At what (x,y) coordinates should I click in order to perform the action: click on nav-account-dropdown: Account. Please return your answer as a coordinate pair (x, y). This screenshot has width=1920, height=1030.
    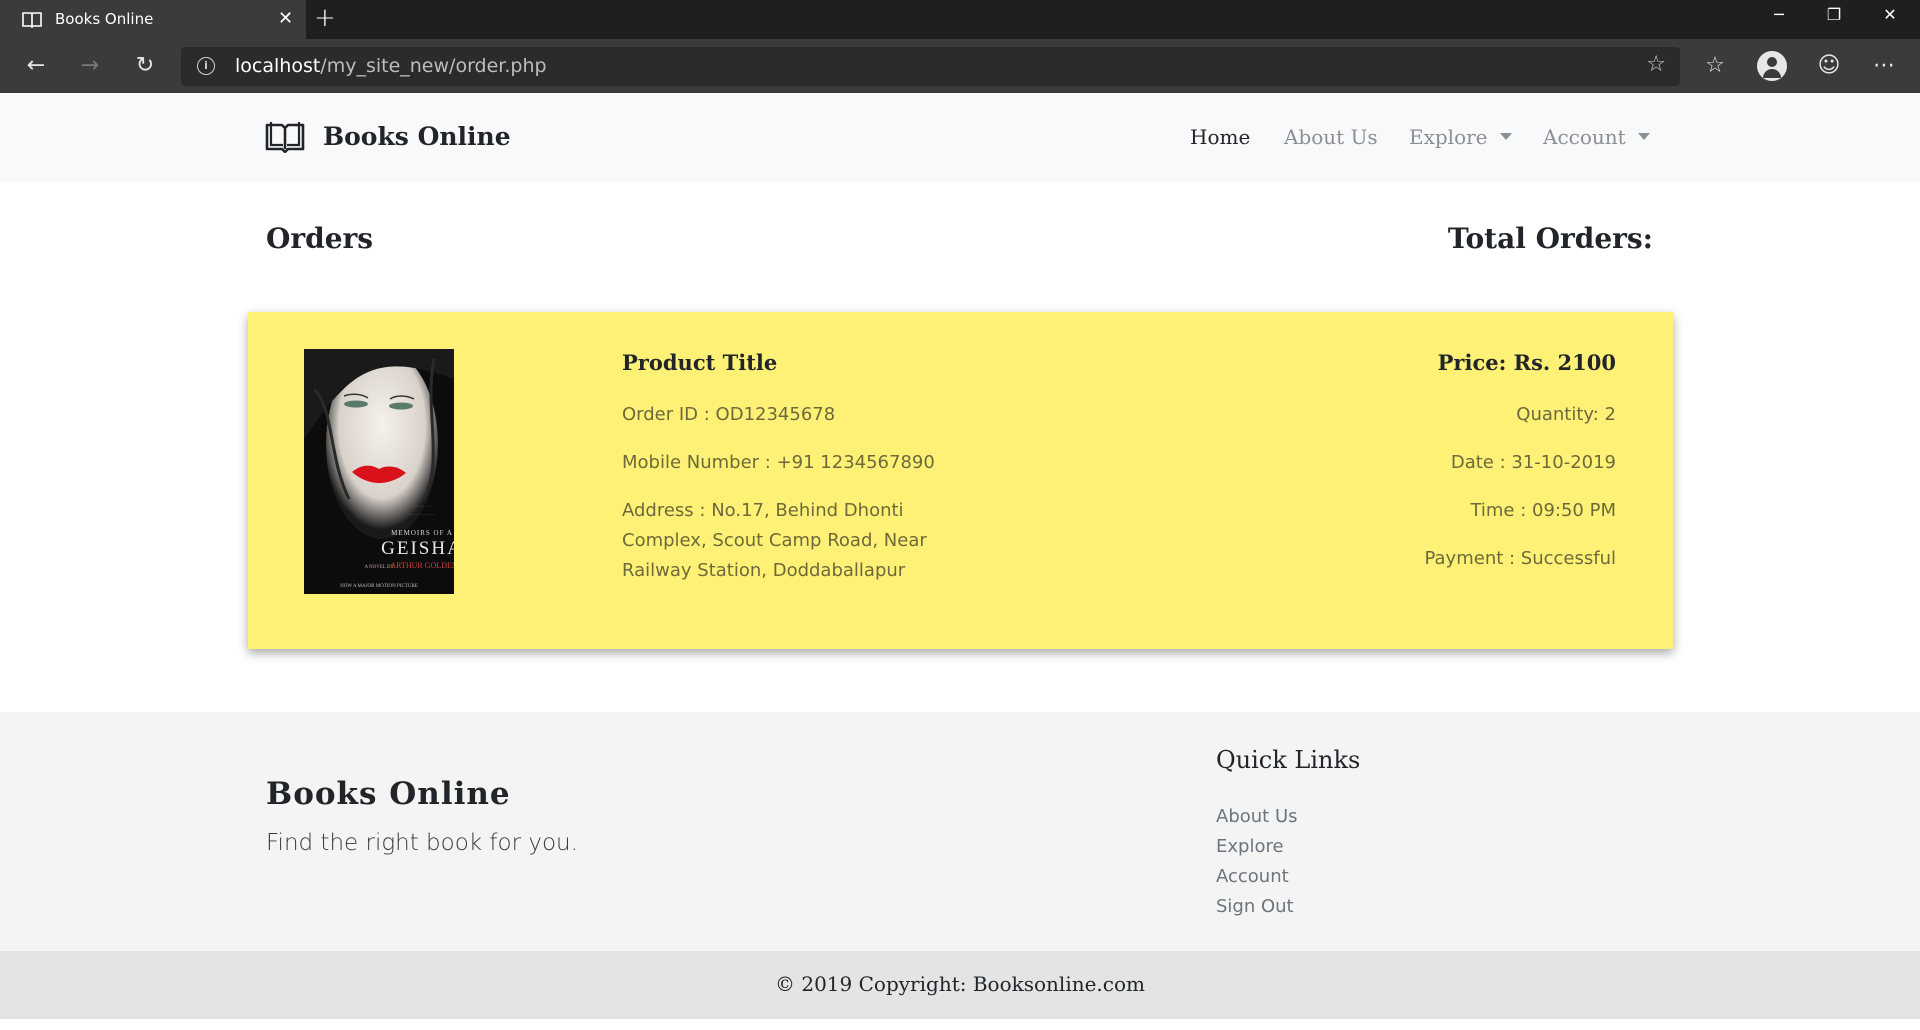
    Looking at the image, I should click on (1596, 137).